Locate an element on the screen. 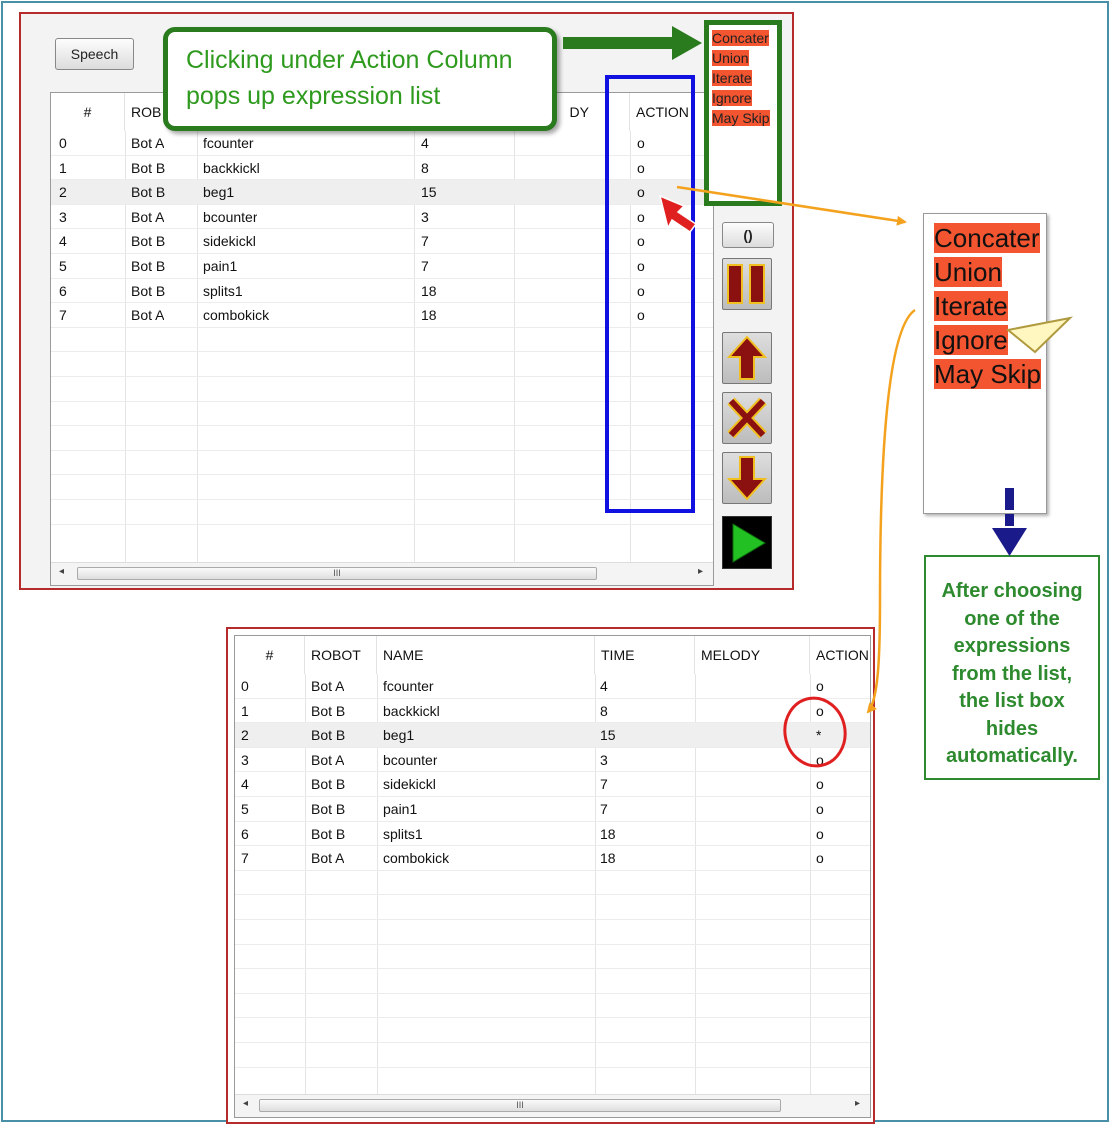  cell-num: 0 is located at coordinates (245, 686).